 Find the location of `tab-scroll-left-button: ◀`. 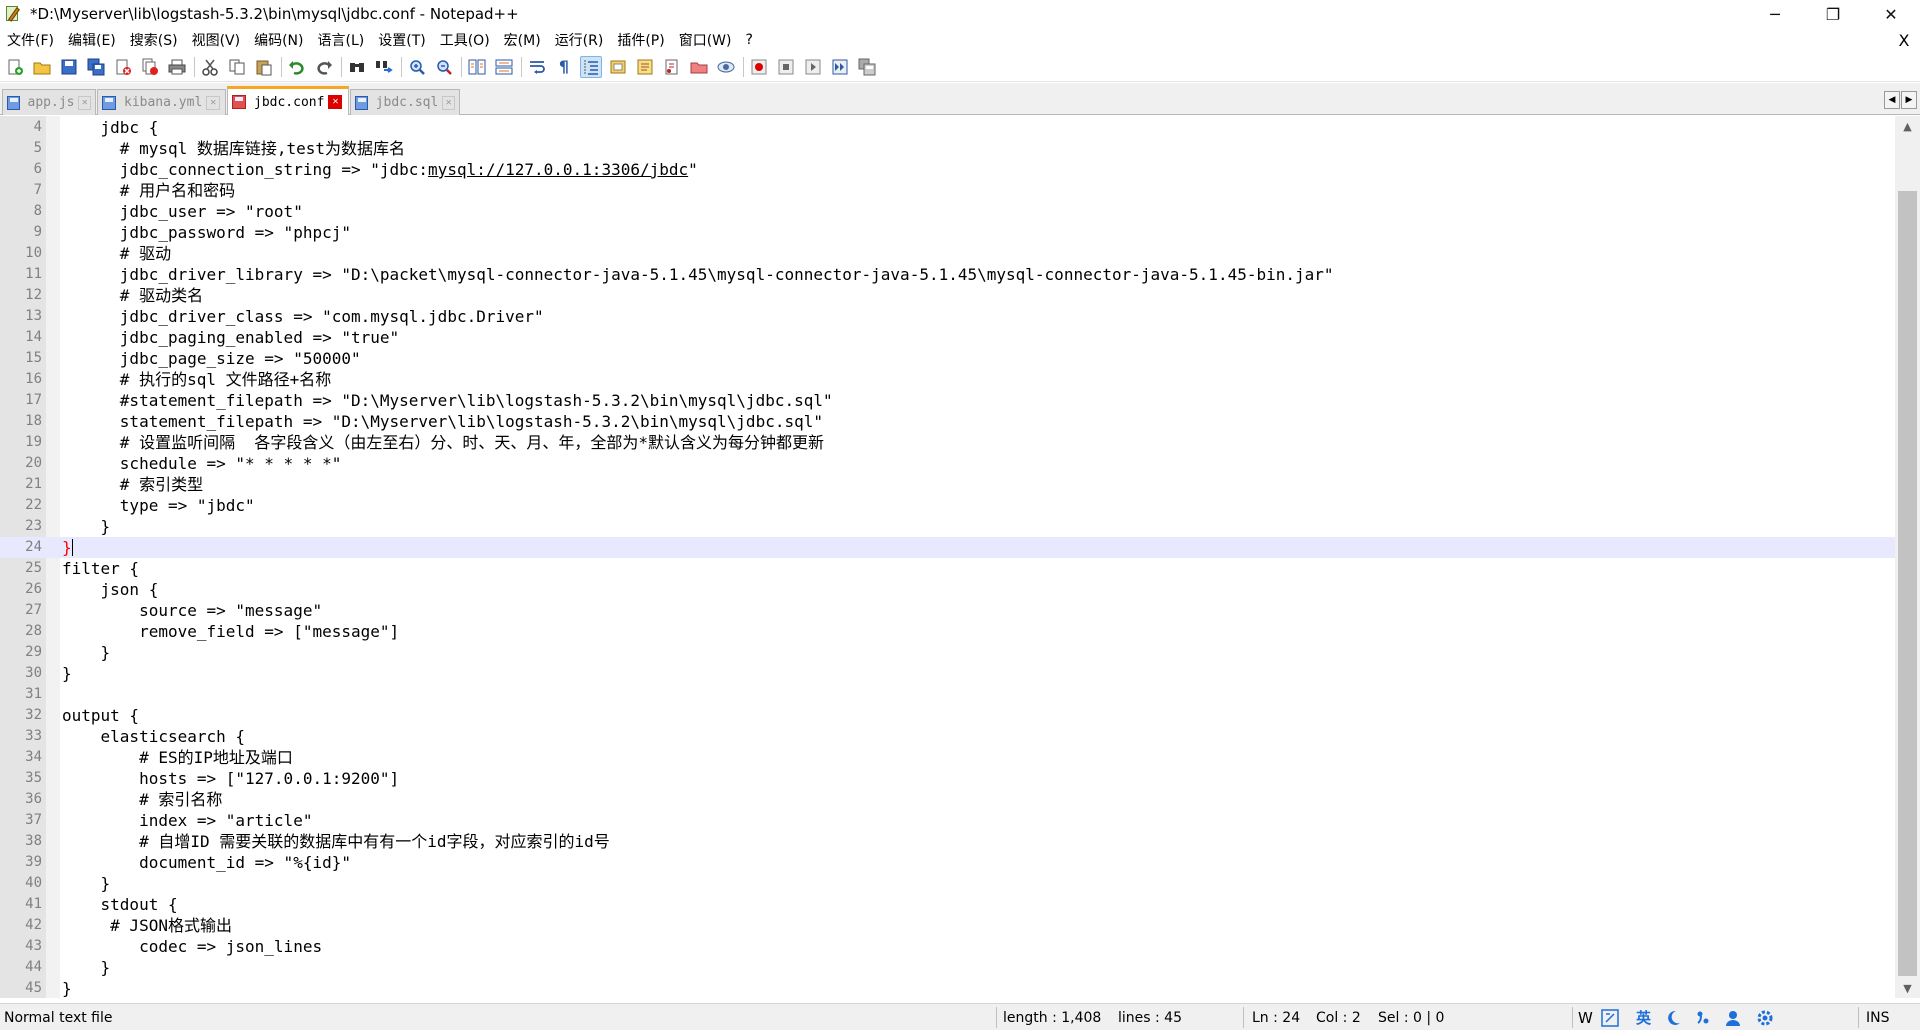

tab-scroll-left-button: ◀ is located at coordinates (1892, 100).